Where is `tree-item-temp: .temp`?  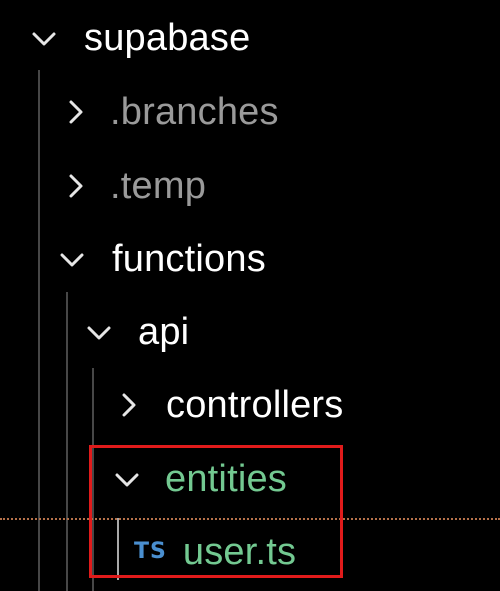
tree-item-temp: .temp is located at coordinates (134, 186).